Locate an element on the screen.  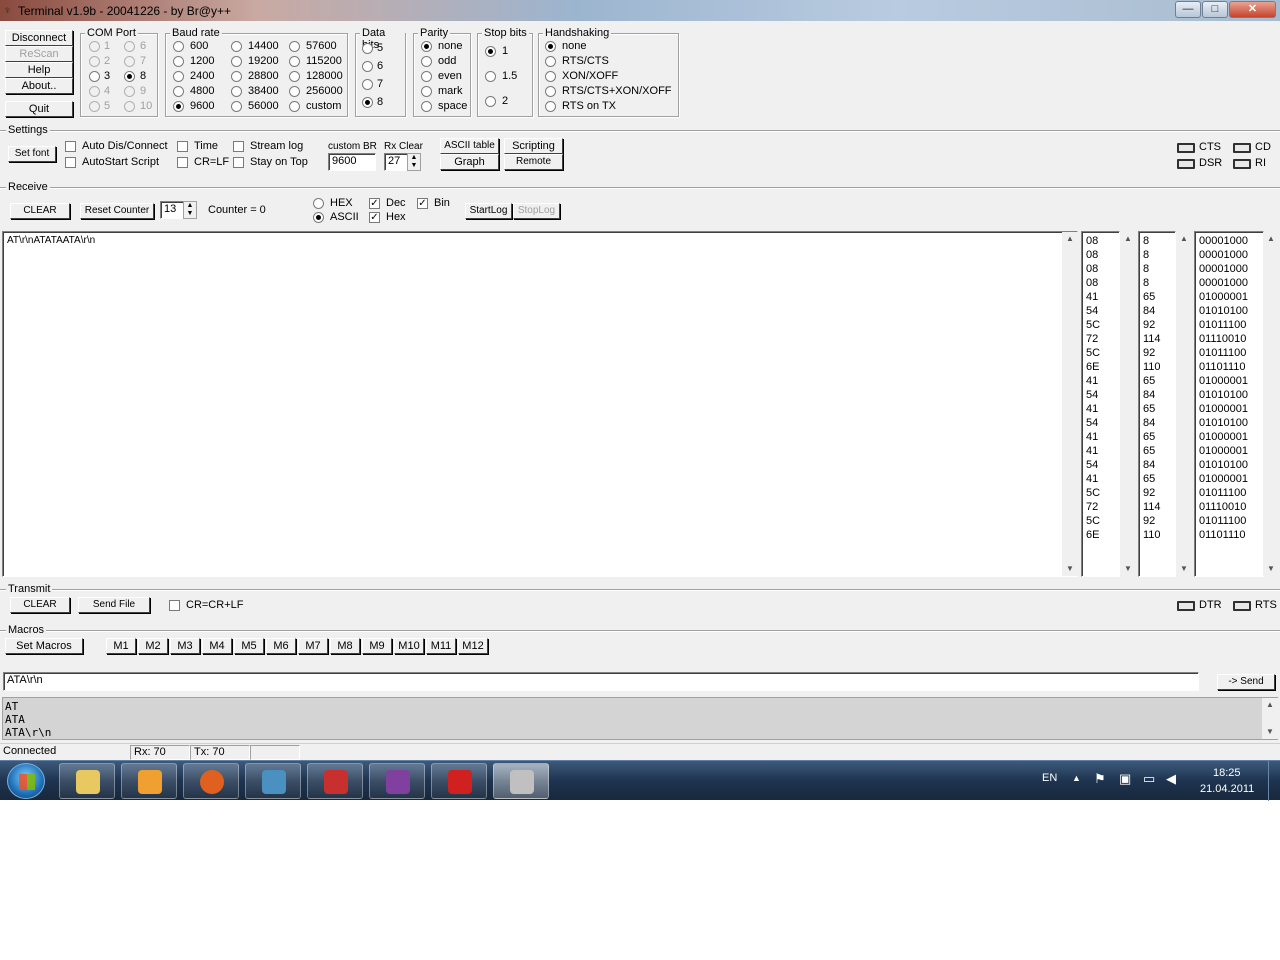
network-icon: ▭ is located at coordinates (1149, 779).